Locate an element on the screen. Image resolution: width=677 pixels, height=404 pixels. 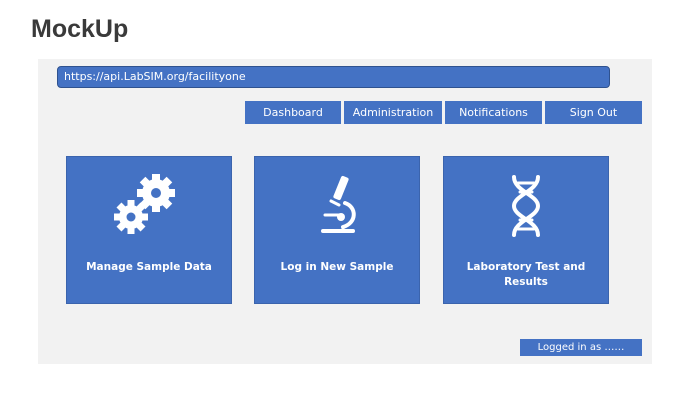
nav-dashboard: Dashboard is located at coordinates (293, 112).